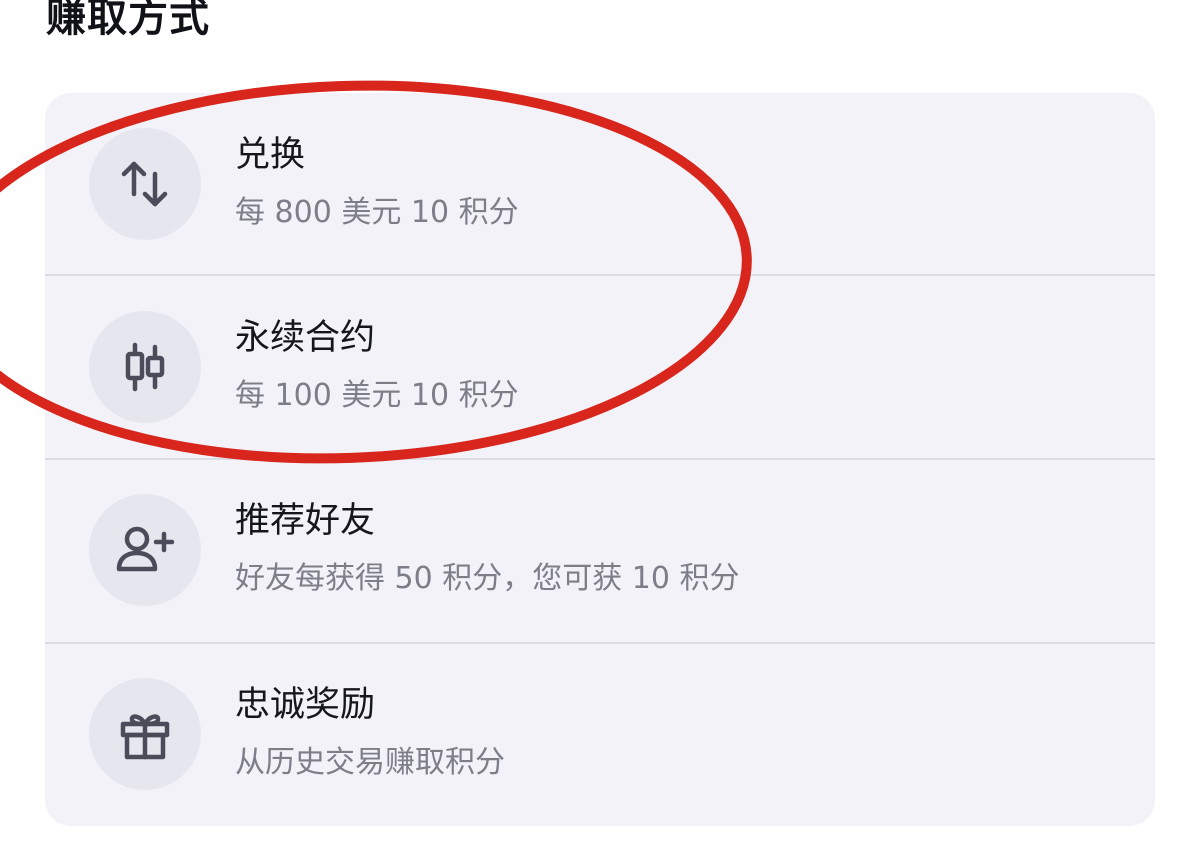 The height and width of the screenshot is (847, 1200). Describe the element at coordinates (305, 705) in the screenshot. I see `list-item-title: 忠诚奖励` at that location.